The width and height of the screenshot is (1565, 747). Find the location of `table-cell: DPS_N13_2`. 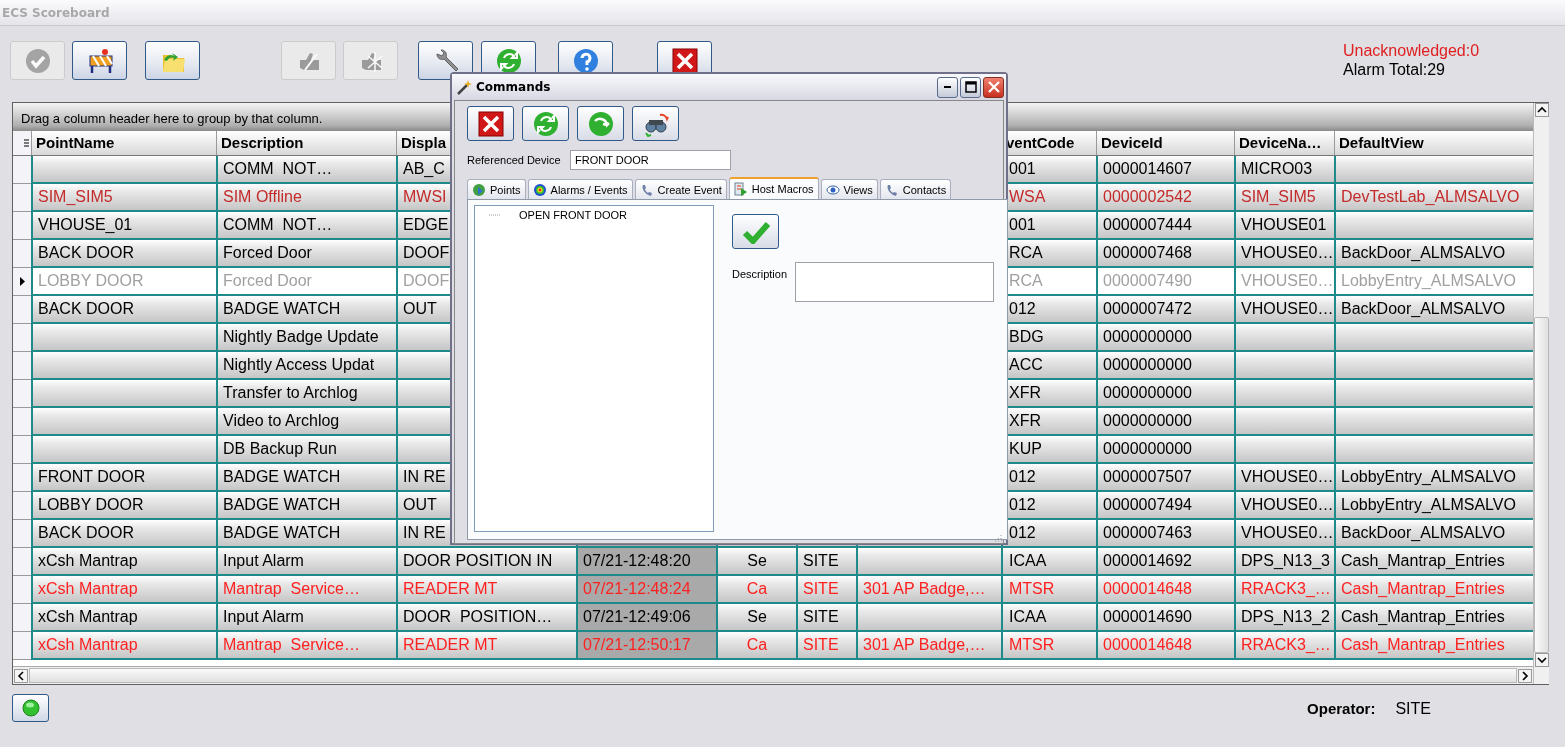

table-cell: DPS_N13_2 is located at coordinates (1284, 617).